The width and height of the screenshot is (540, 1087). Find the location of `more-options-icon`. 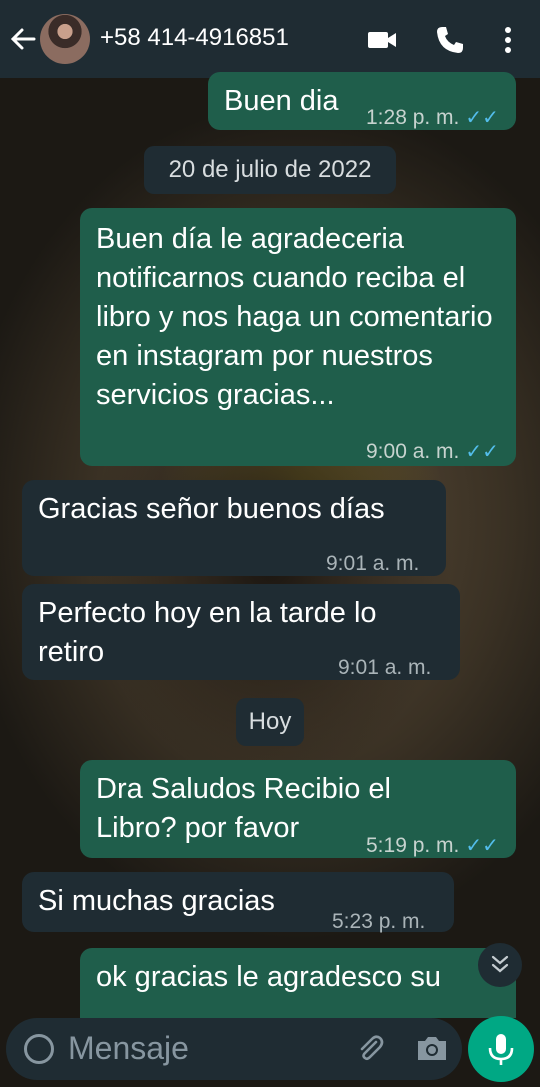

more-options-icon is located at coordinates (508, 40).